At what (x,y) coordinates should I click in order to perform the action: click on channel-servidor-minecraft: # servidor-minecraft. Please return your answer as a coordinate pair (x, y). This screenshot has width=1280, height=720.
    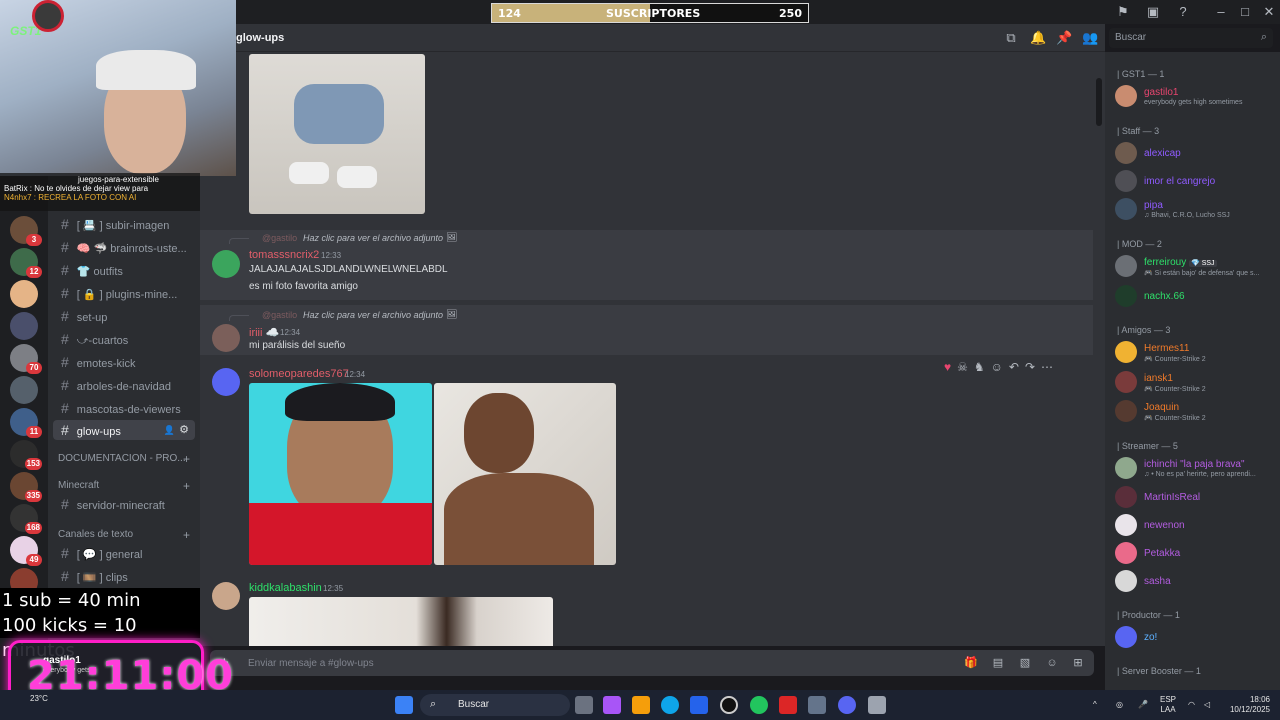
    Looking at the image, I should click on (124, 504).